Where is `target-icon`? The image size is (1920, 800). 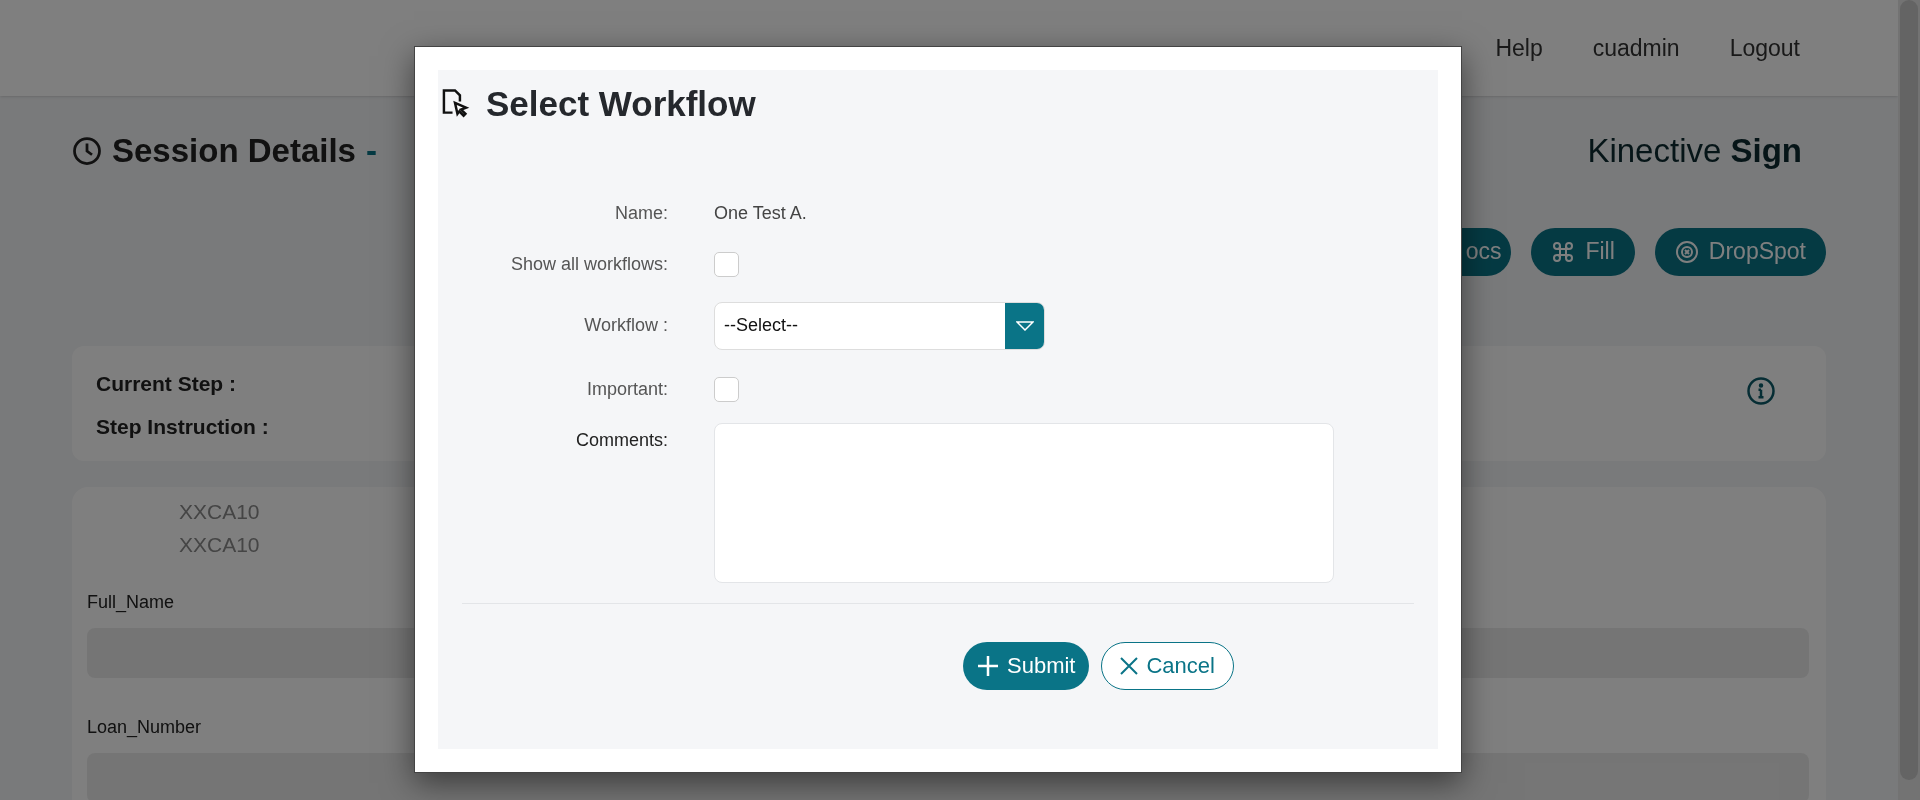
target-icon is located at coordinates (1686, 251).